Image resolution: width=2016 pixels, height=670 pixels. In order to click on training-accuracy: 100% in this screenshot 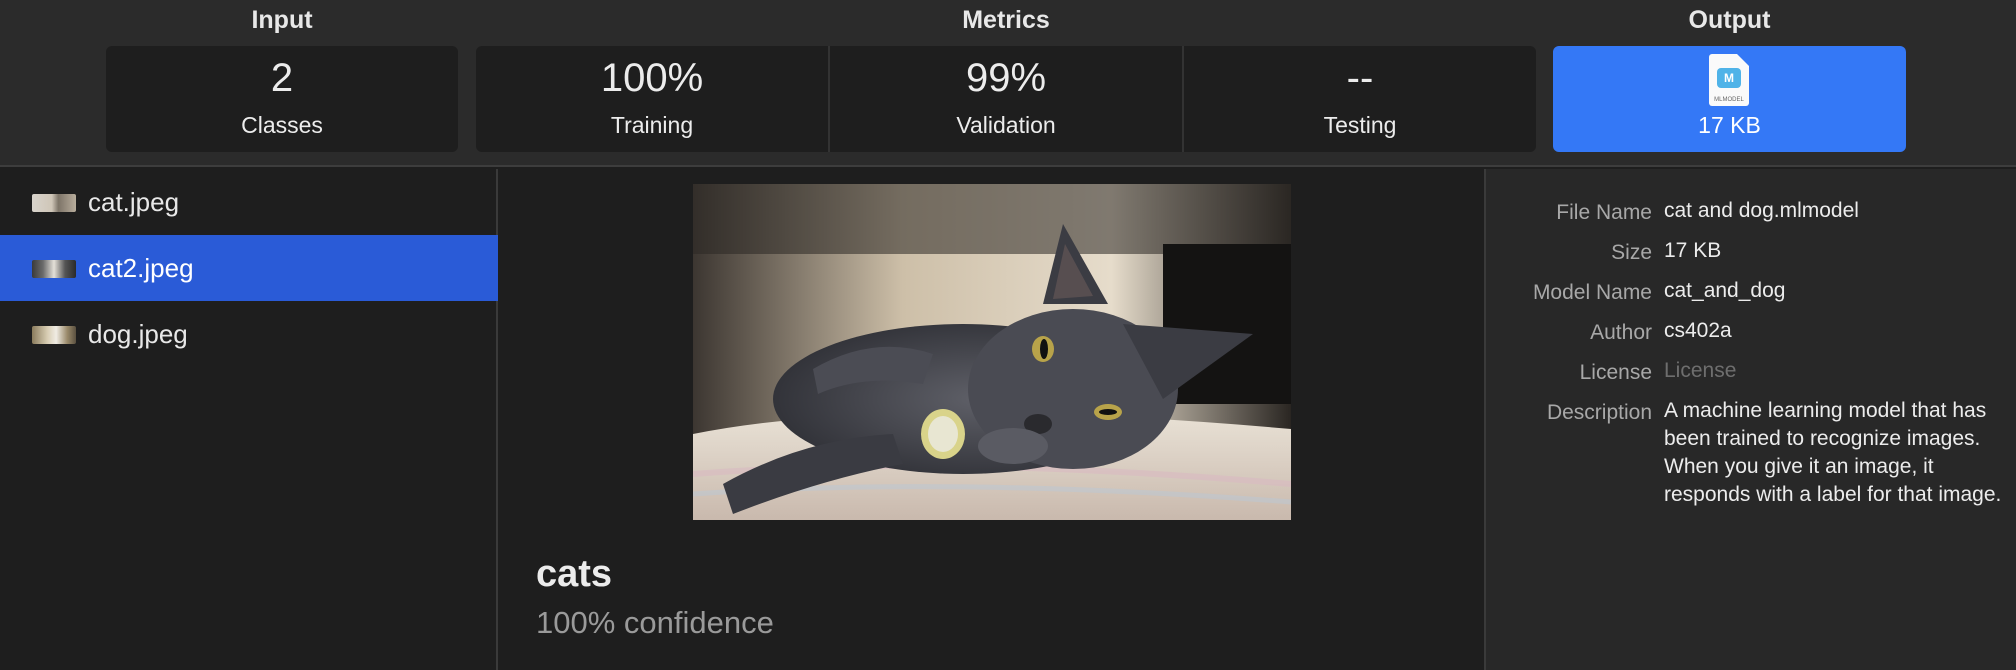, I will do `click(652, 78)`.